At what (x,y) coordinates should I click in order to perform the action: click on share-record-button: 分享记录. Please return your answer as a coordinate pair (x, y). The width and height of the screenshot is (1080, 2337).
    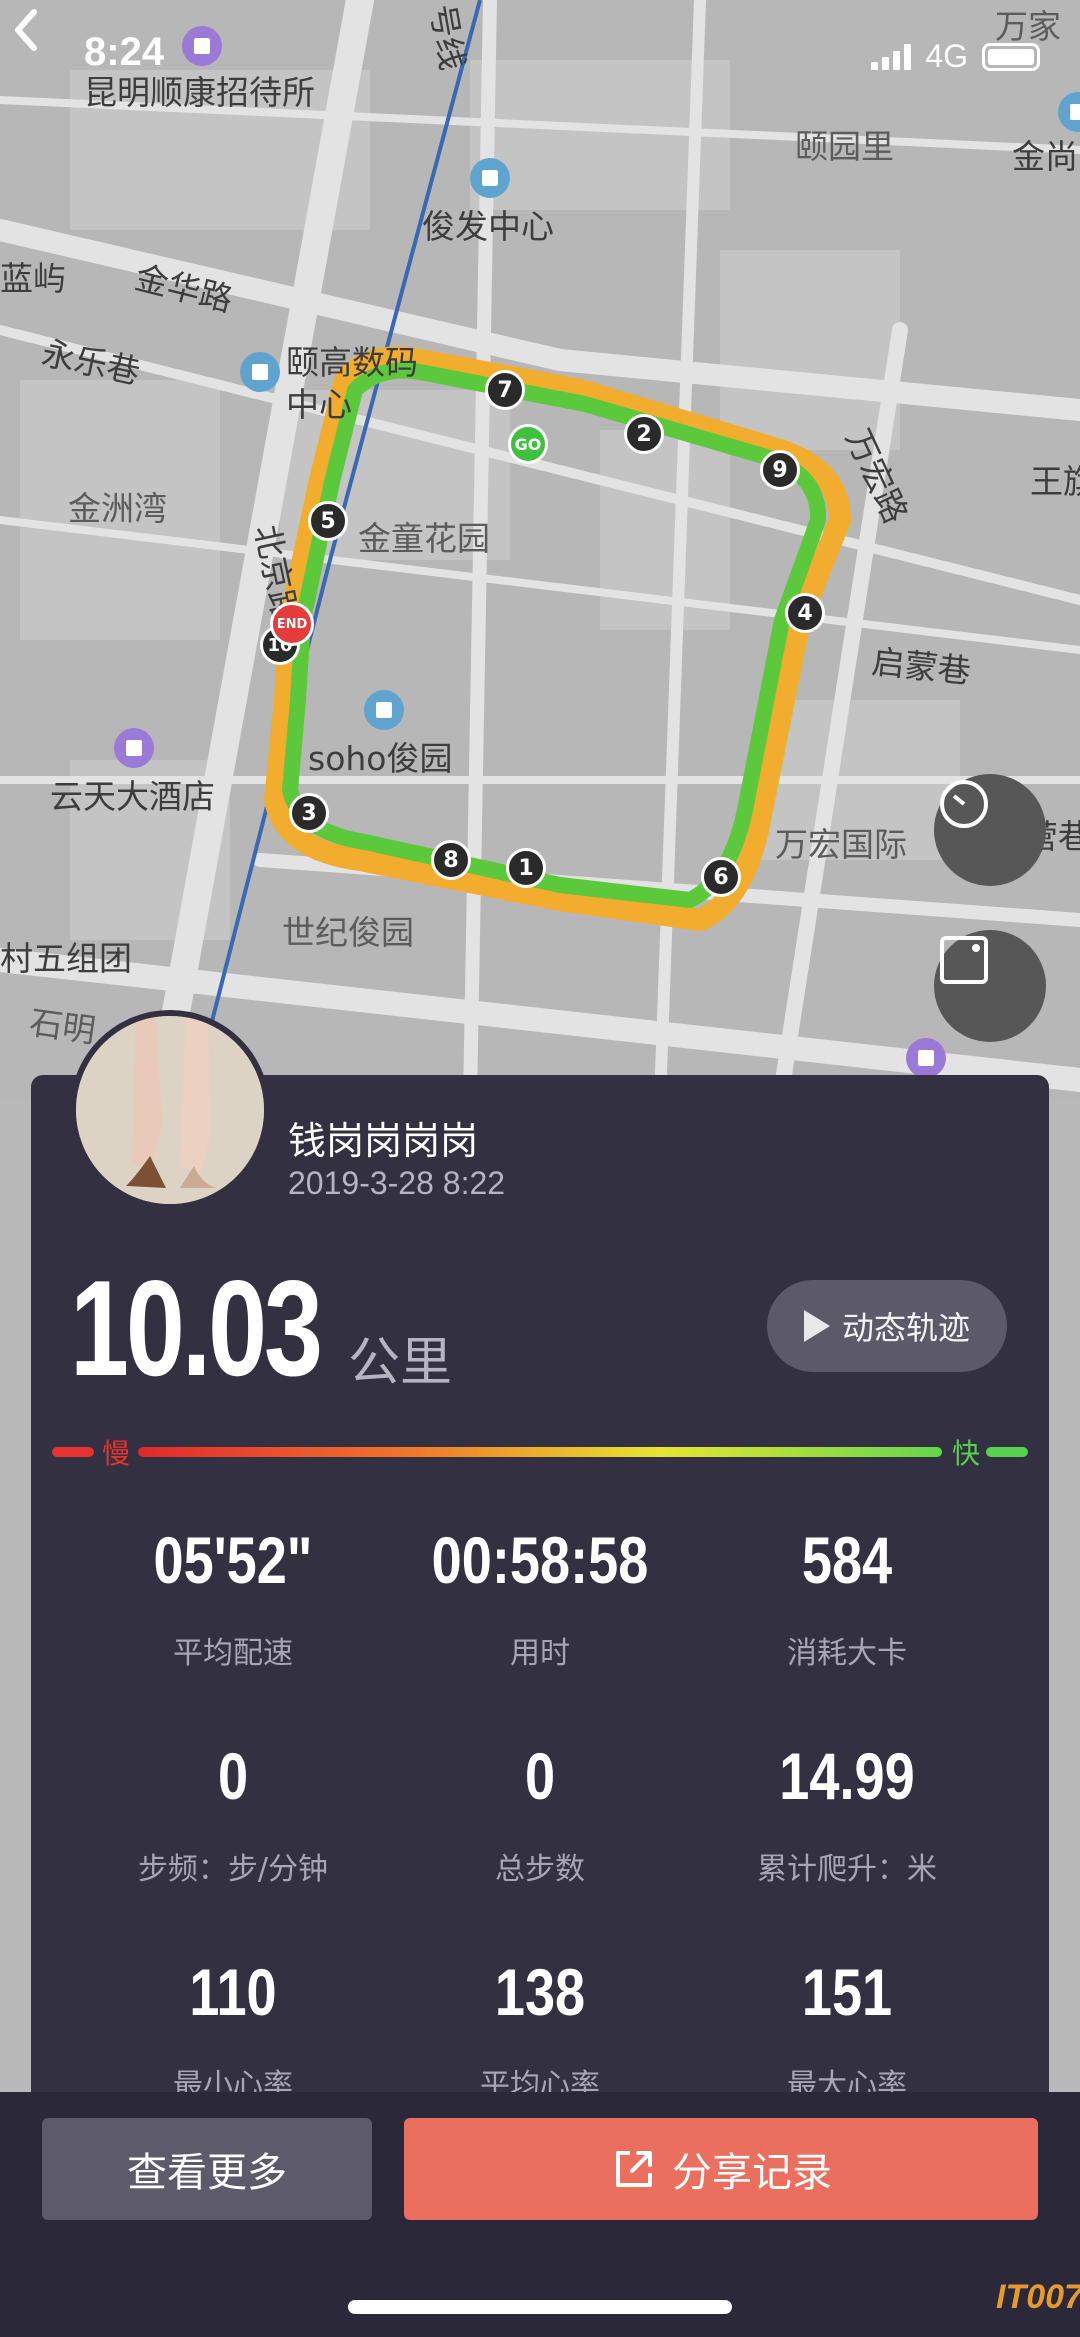
    Looking at the image, I should click on (721, 2169).